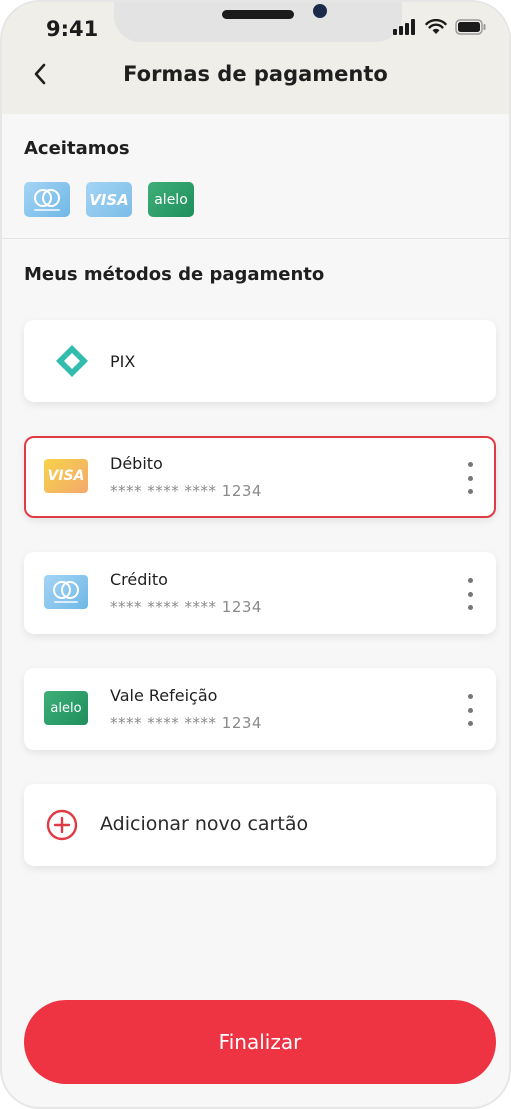 The width and height of the screenshot is (511, 1109). Describe the element at coordinates (136, 463) in the screenshot. I see `card-name: Débito` at that location.